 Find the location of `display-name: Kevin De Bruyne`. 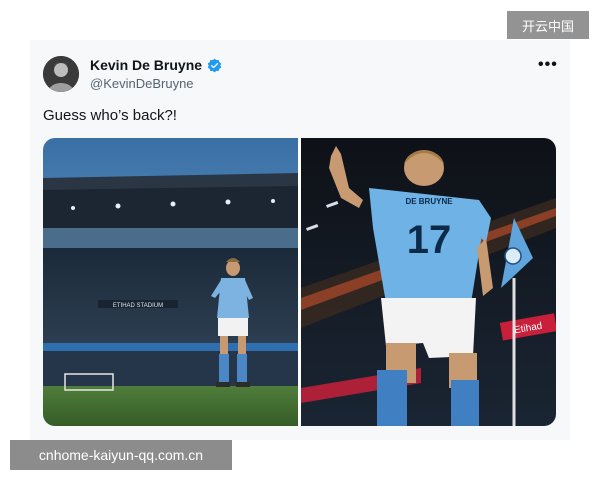

display-name: Kevin De Bruyne is located at coordinates (146, 65).